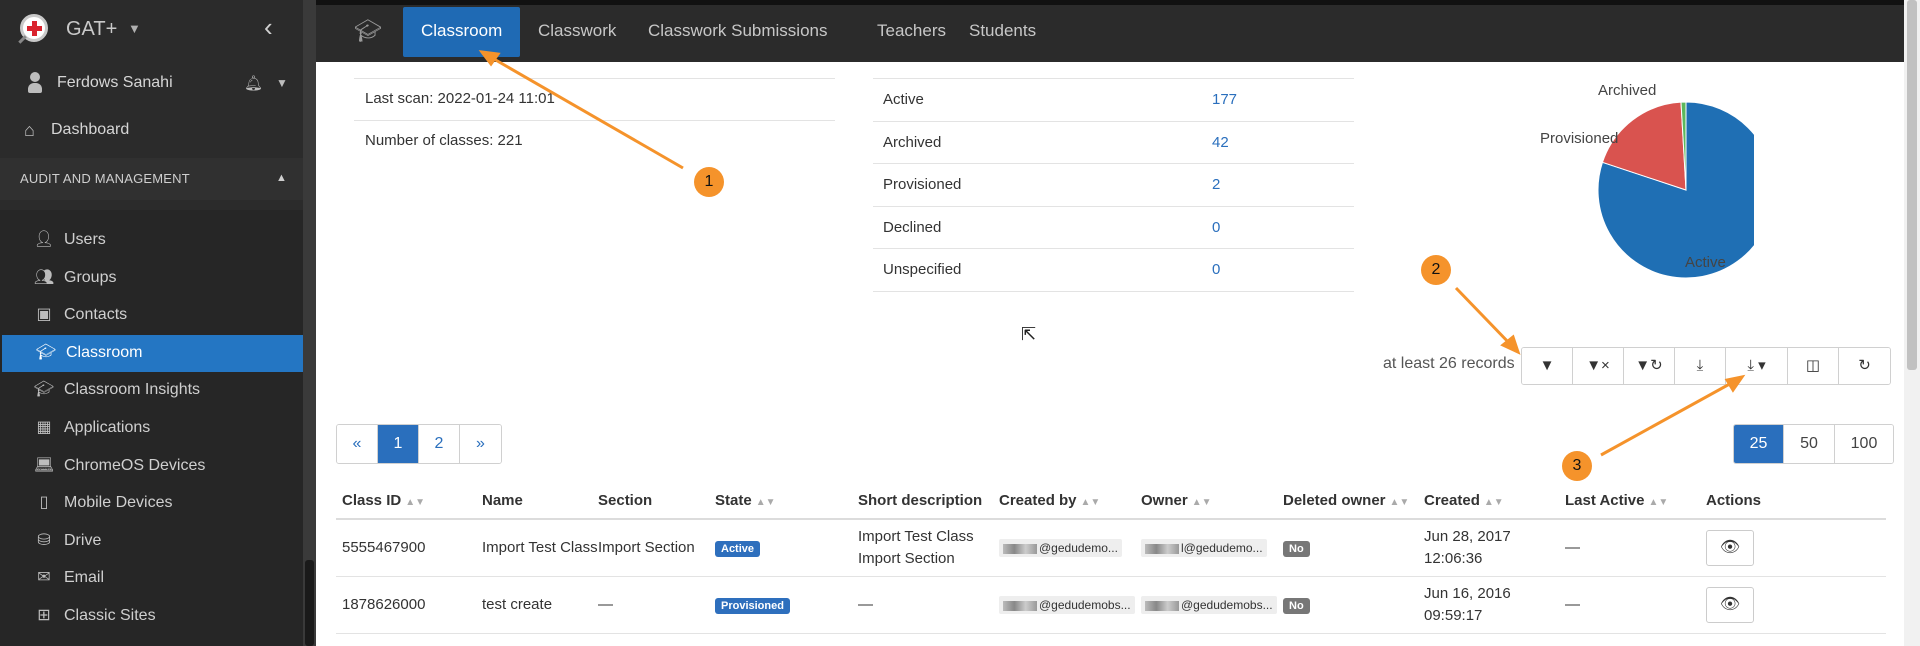 The width and height of the screenshot is (1920, 646). I want to click on tab-classroom: Classroom, so click(462, 32).